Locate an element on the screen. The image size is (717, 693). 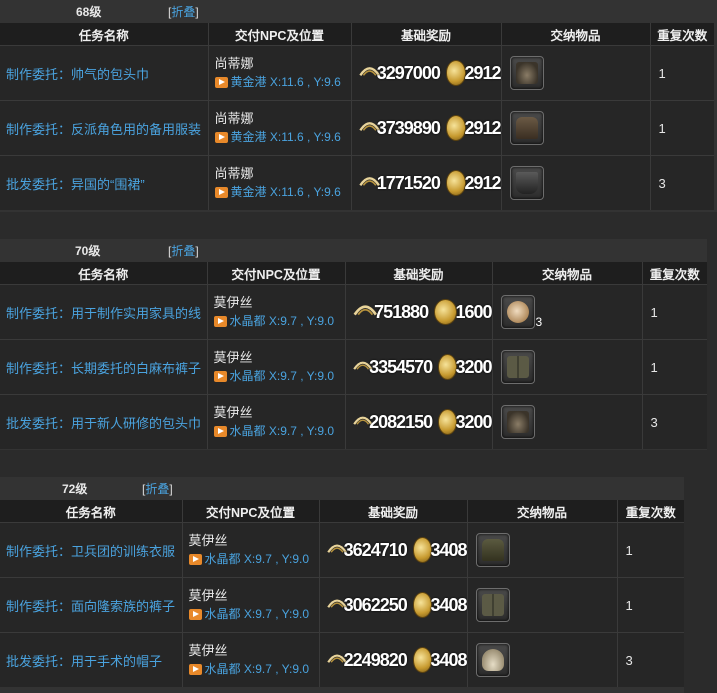
costume-icon is located at coordinates (526, 128).